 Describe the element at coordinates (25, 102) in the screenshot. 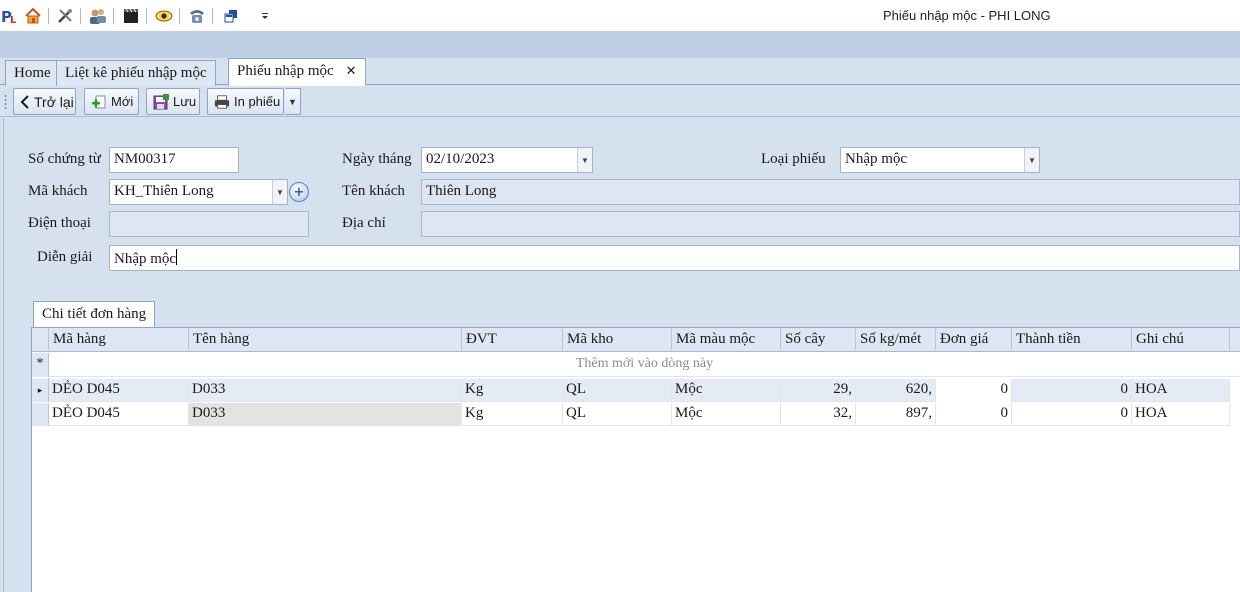

I see `chevron-left-icon` at that location.